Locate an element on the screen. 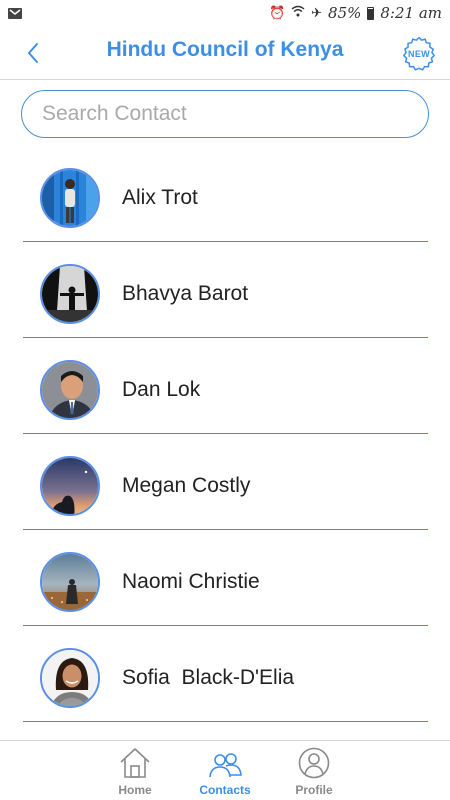 The width and height of the screenshot is (450, 800). status-time: 8:21 am is located at coordinates (411, 13).